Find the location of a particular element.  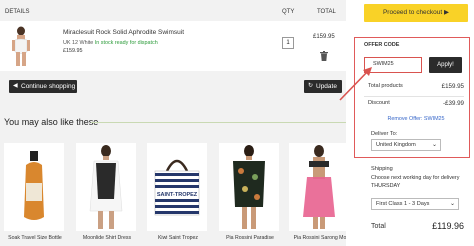

offer-code-input: SWIM25 is located at coordinates (393, 65).